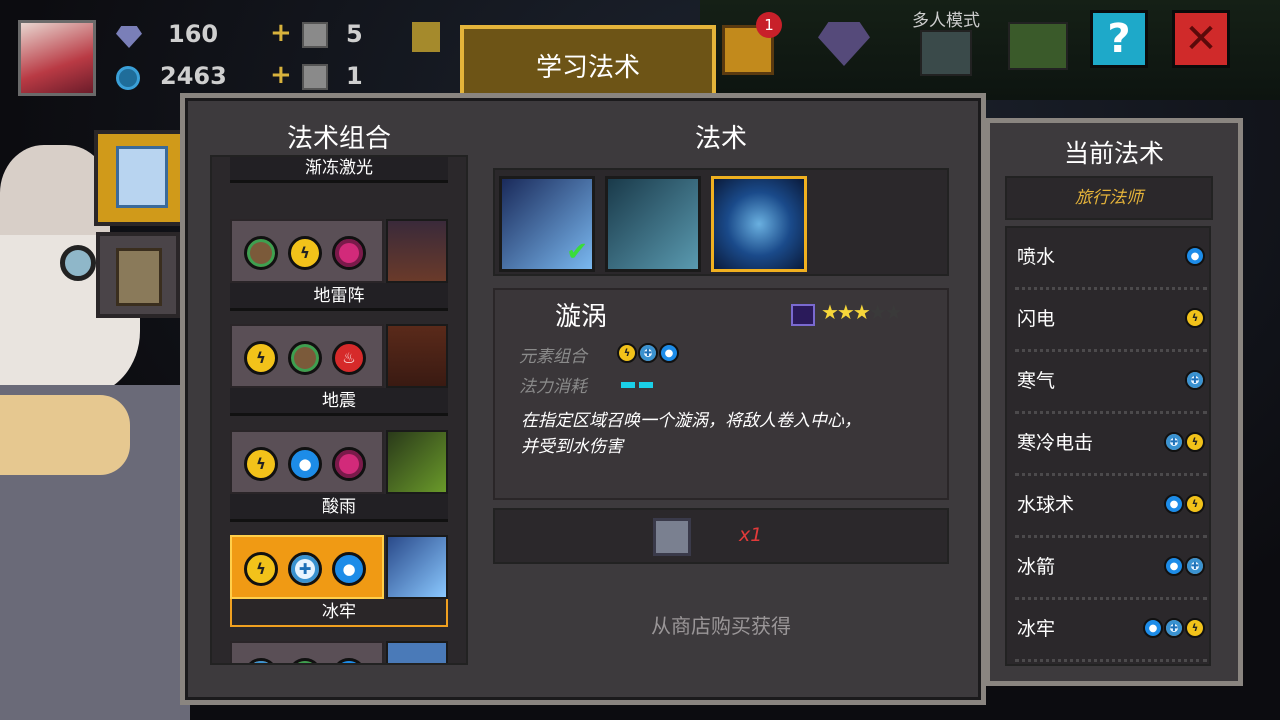 The image size is (1280, 720). What do you see at coordinates (1109, 198) in the screenshot?
I see `class-name: 旅行法师` at bounding box center [1109, 198].